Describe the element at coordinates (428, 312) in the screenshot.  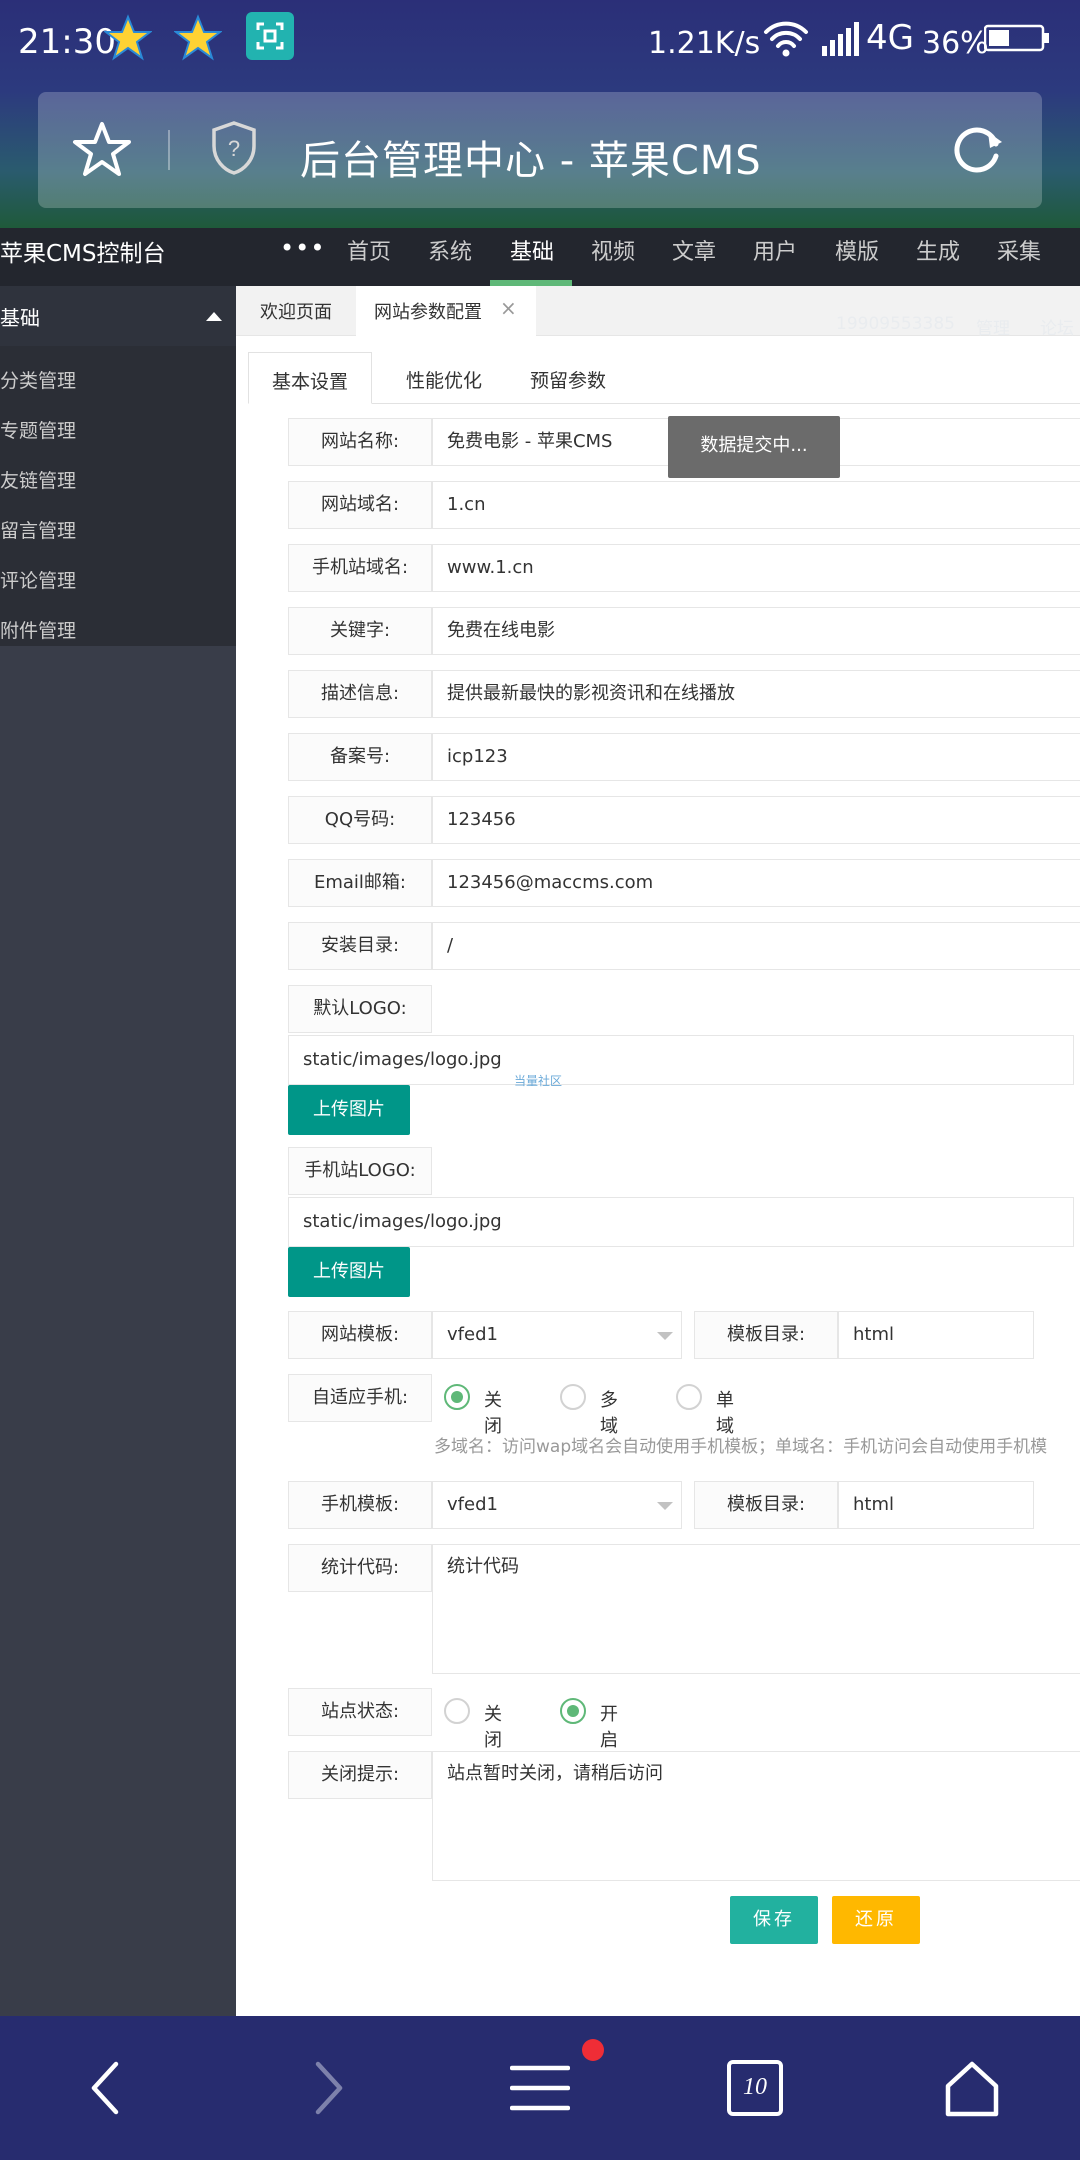
I see `tab-site-config-label: 网站参数配置` at that location.